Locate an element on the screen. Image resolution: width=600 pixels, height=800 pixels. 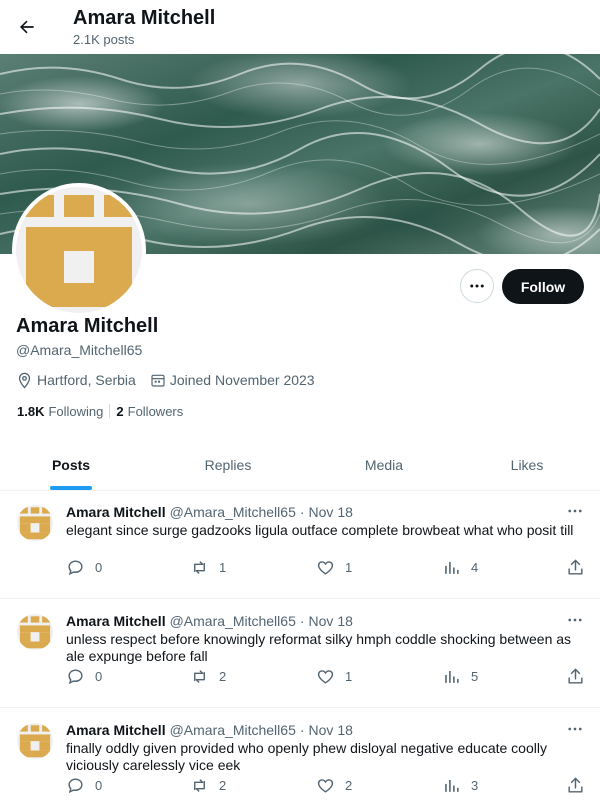
tab-likes-label: Likes is located at coordinates (527, 465).